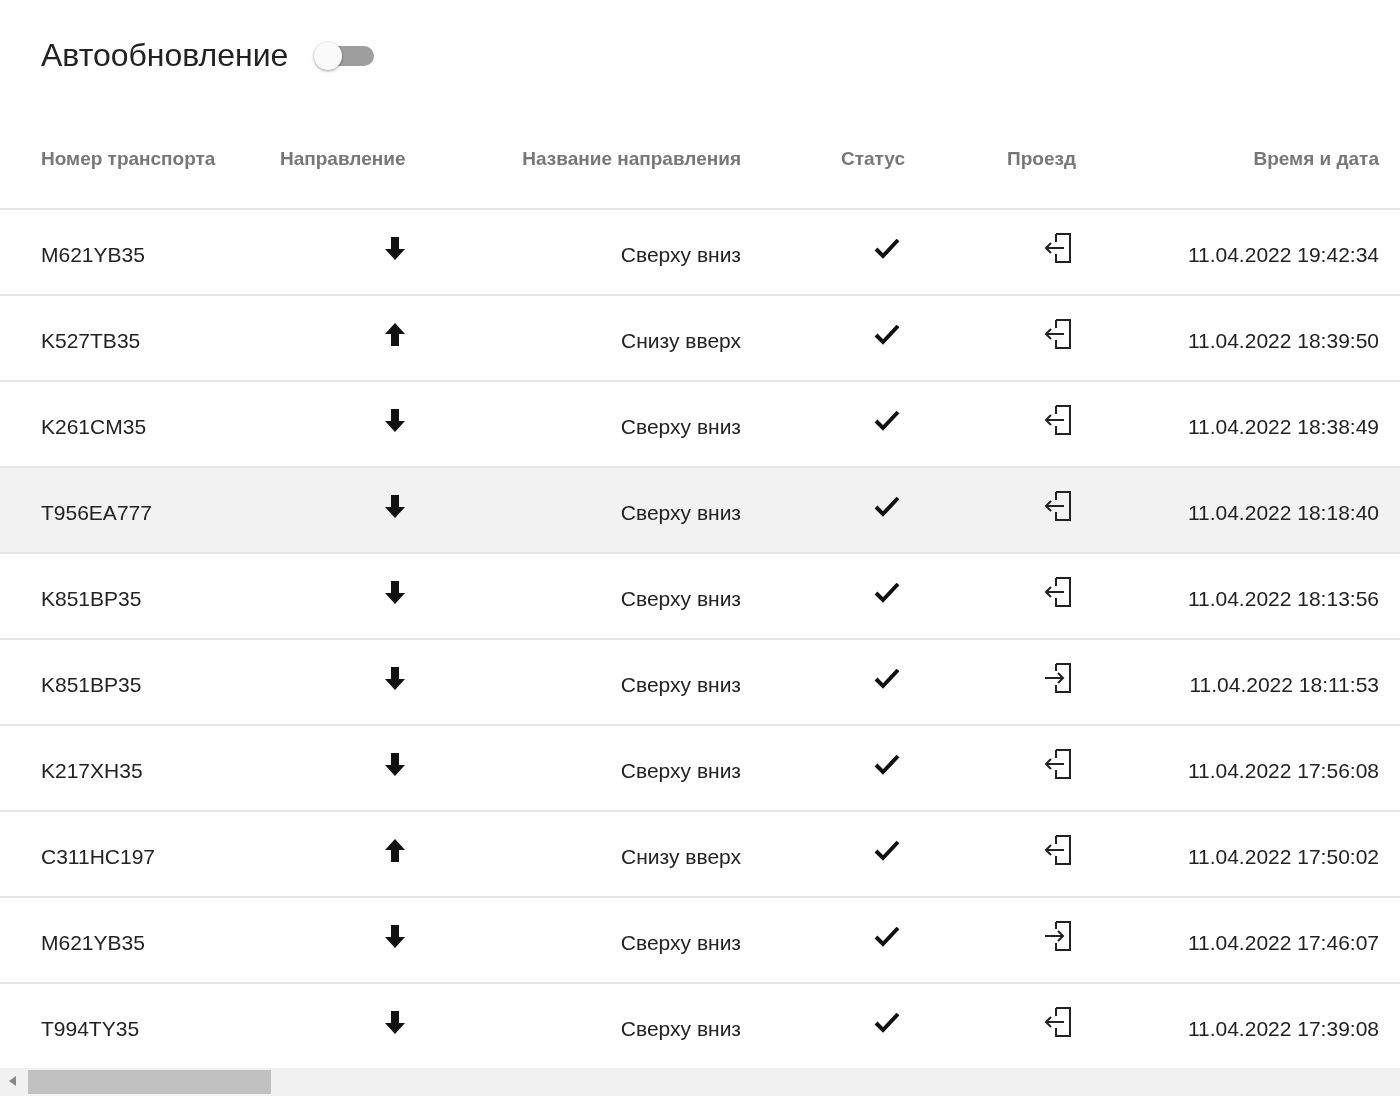  I want to click on table-row: K527TB35 Снизу вверх 11.04.2022 18:39:50, so click(700, 339).